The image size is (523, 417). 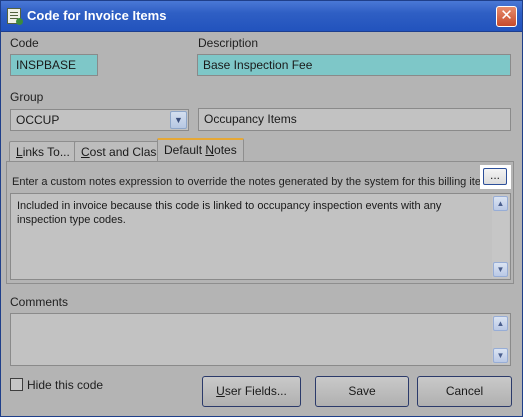 I want to click on title-bar: Code for Invoice Items ✕, so click(x=261, y=16).